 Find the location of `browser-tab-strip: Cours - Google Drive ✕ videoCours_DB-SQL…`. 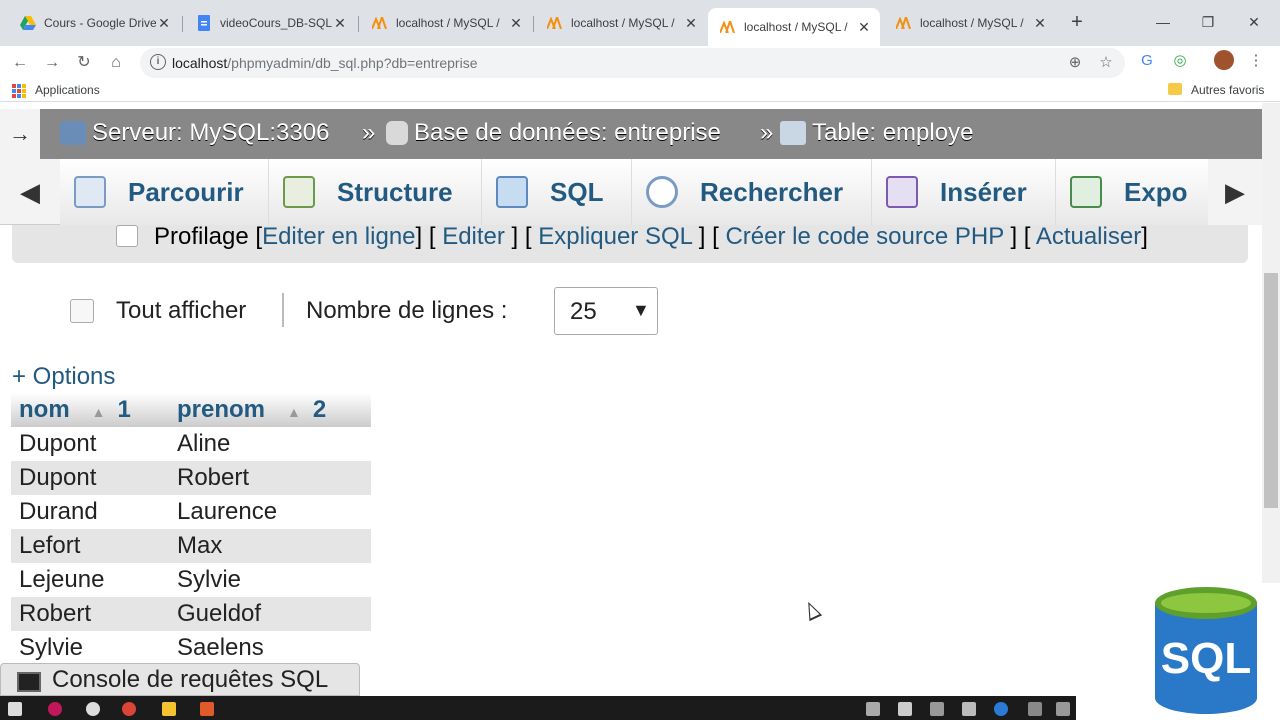

browser-tab-strip: Cours - Google Drive ✕ videoCours_DB-SQL… is located at coordinates (640, 23).